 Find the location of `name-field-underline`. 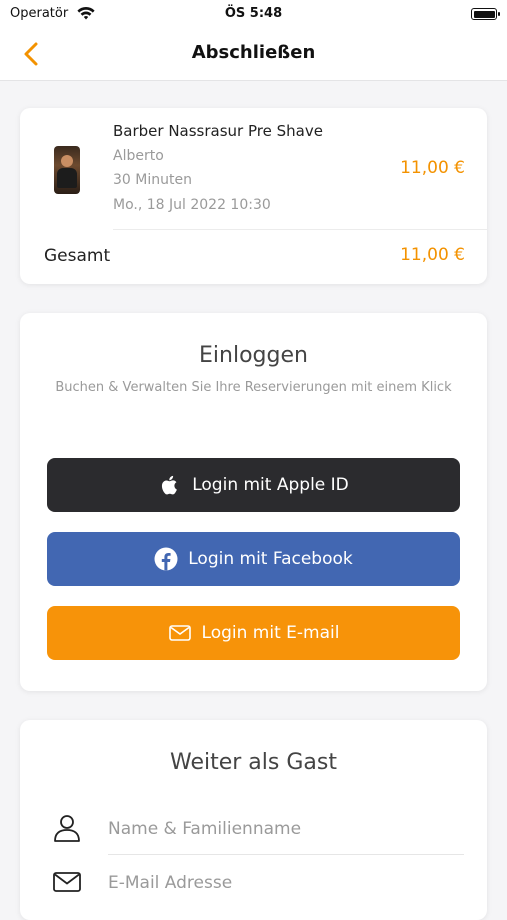

name-field-underline is located at coordinates (286, 854).